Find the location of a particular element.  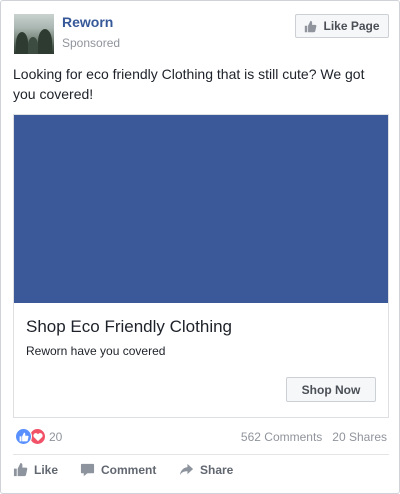

divider is located at coordinates (201, 454).